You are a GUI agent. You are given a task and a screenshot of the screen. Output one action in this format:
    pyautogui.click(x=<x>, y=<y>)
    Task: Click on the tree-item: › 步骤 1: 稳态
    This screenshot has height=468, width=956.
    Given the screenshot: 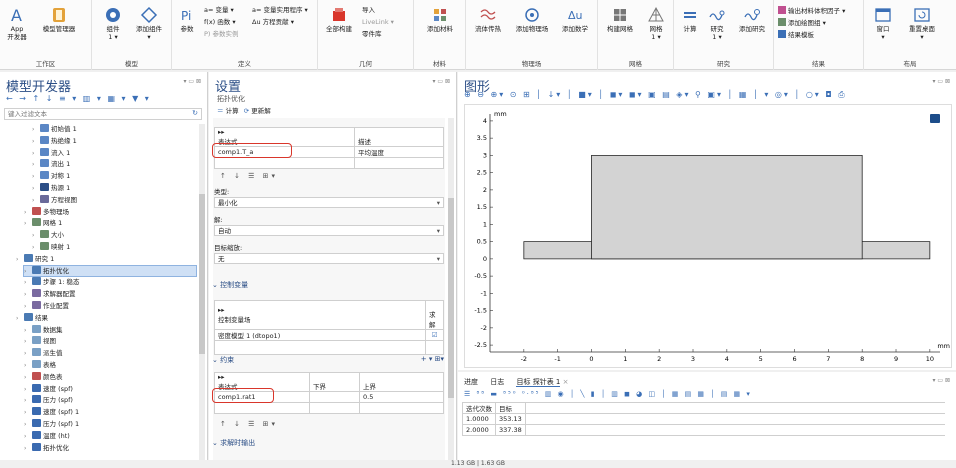 What is the action you would take?
    pyautogui.click(x=51, y=282)
    